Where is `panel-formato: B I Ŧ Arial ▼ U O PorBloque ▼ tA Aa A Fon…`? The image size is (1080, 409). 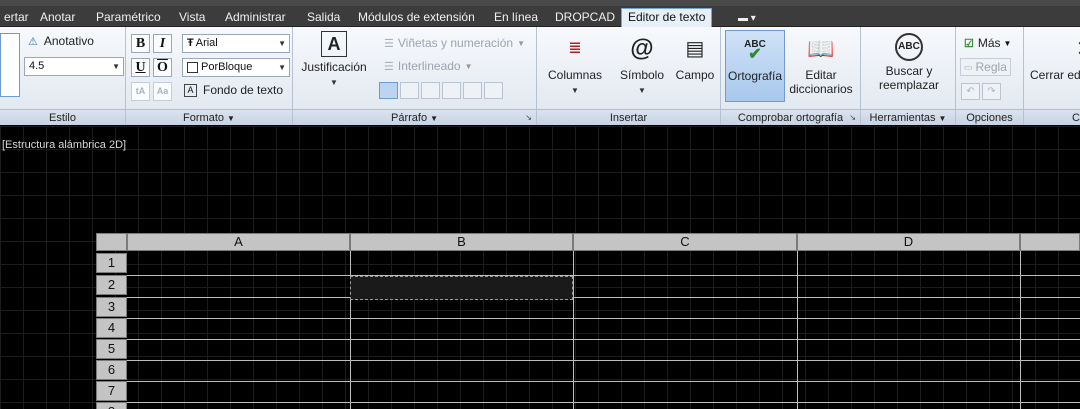 panel-formato: B I Ŧ Arial ▼ U O PorBloque ▼ tA Aa A Fon… is located at coordinates (209, 76).